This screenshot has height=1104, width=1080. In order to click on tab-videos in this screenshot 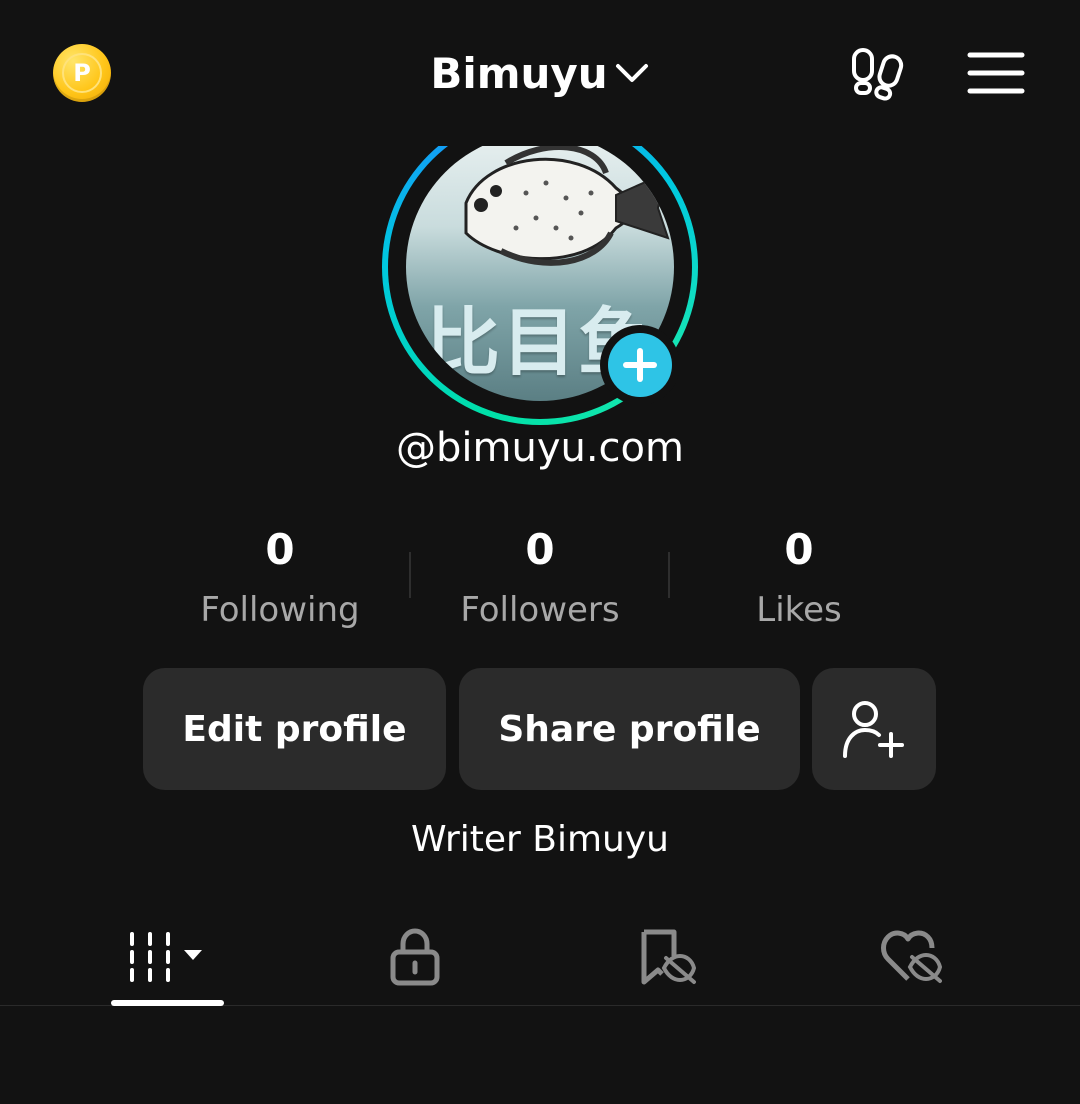, I will do `click(167, 957)`.